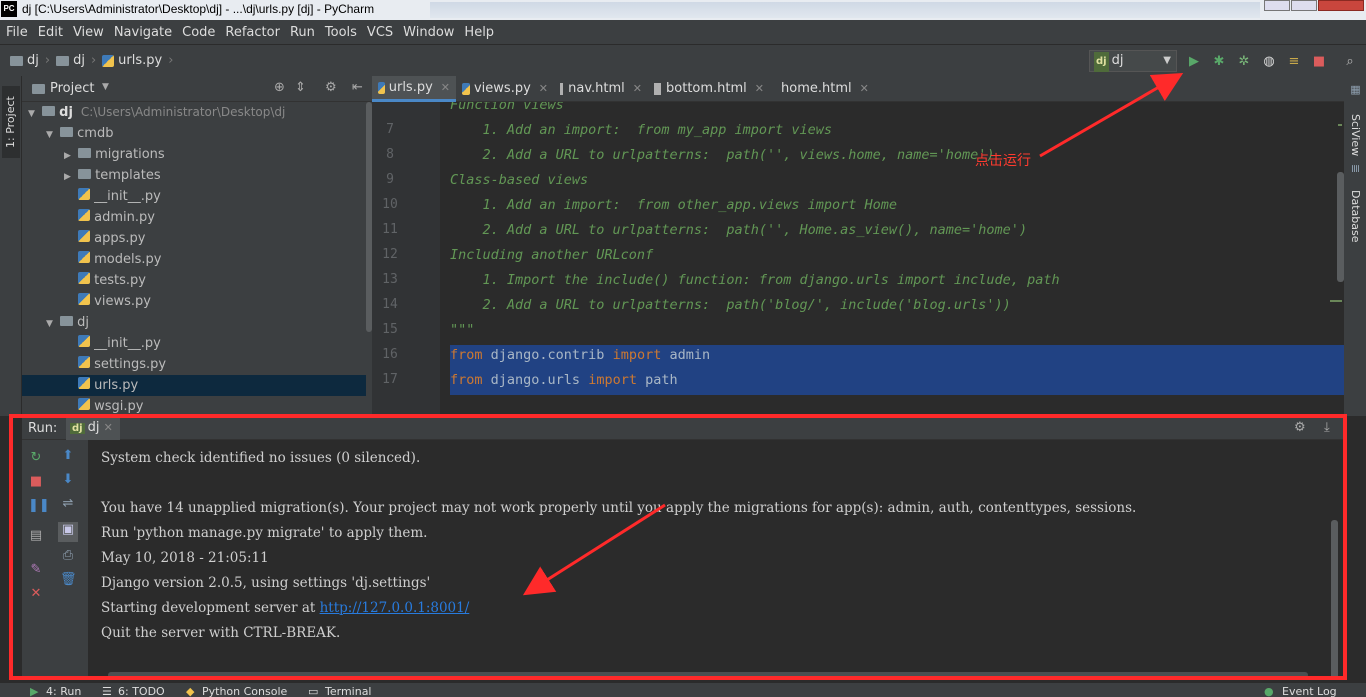 Image resolution: width=1366 pixels, height=697 pixels. I want to click on tree-item: urls.py, so click(194, 385).